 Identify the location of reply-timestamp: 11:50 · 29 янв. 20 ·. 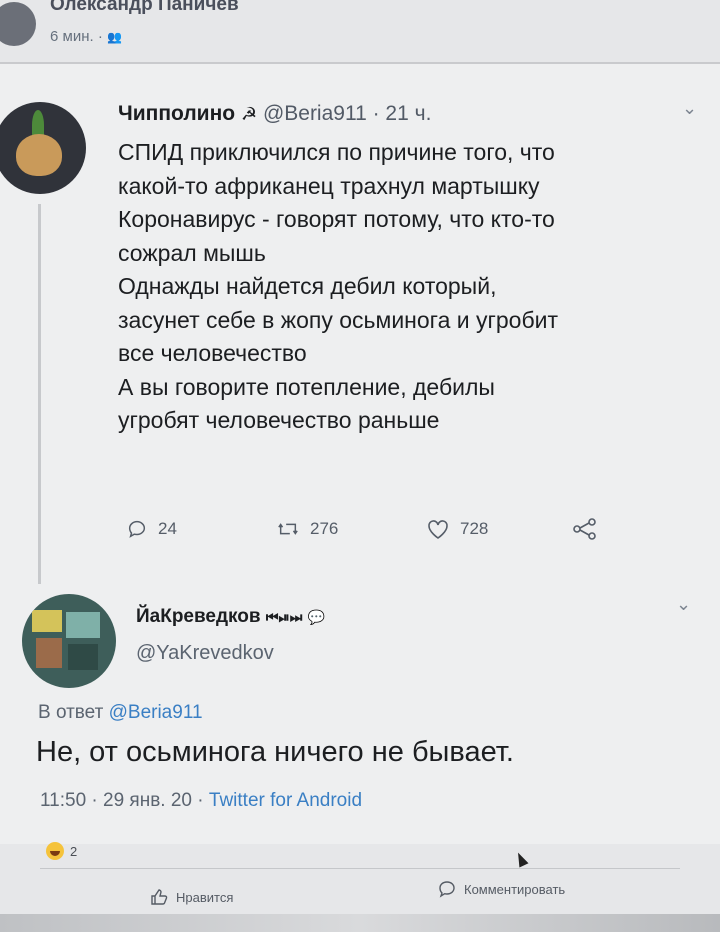
(122, 800).